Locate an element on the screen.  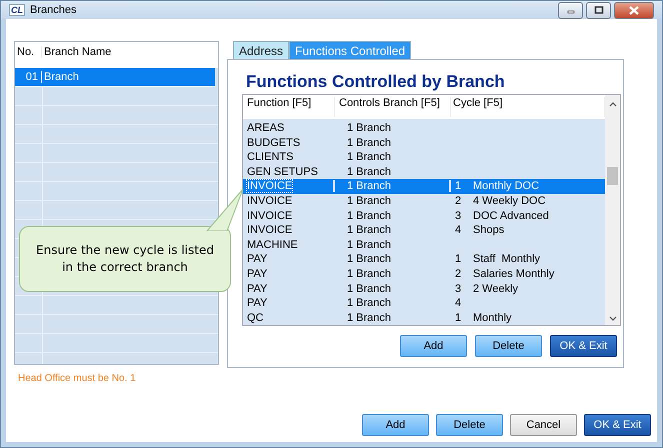
maximize-icon is located at coordinates (599, 10).